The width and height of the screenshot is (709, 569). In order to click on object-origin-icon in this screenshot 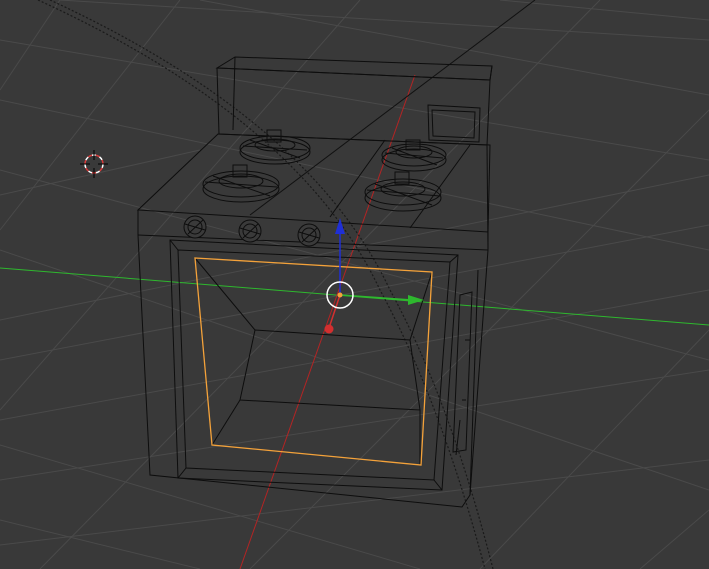, I will do `click(340, 295)`.